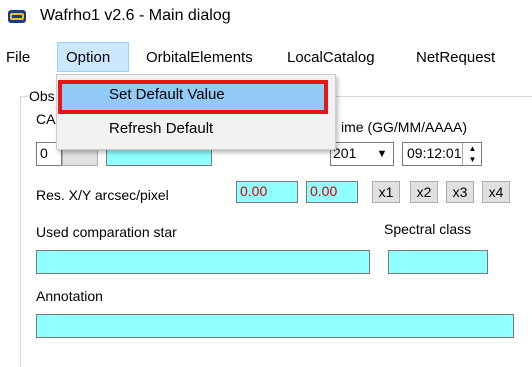  What do you see at coordinates (102, 195) in the screenshot?
I see `resolution-label: Res. X/Y arcsec/pixel` at bounding box center [102, 195].